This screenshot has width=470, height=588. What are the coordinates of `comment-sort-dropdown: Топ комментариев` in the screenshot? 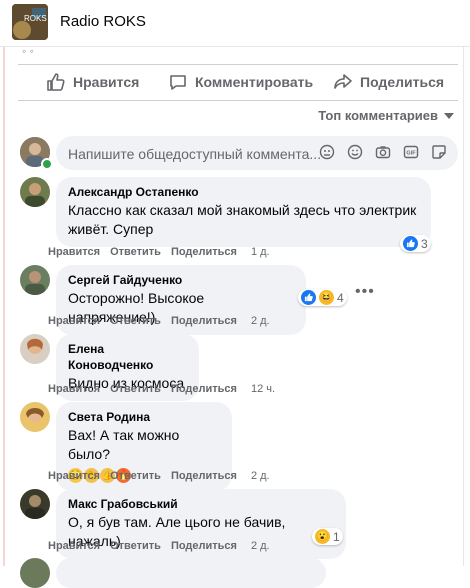 It's located at (386, 115).